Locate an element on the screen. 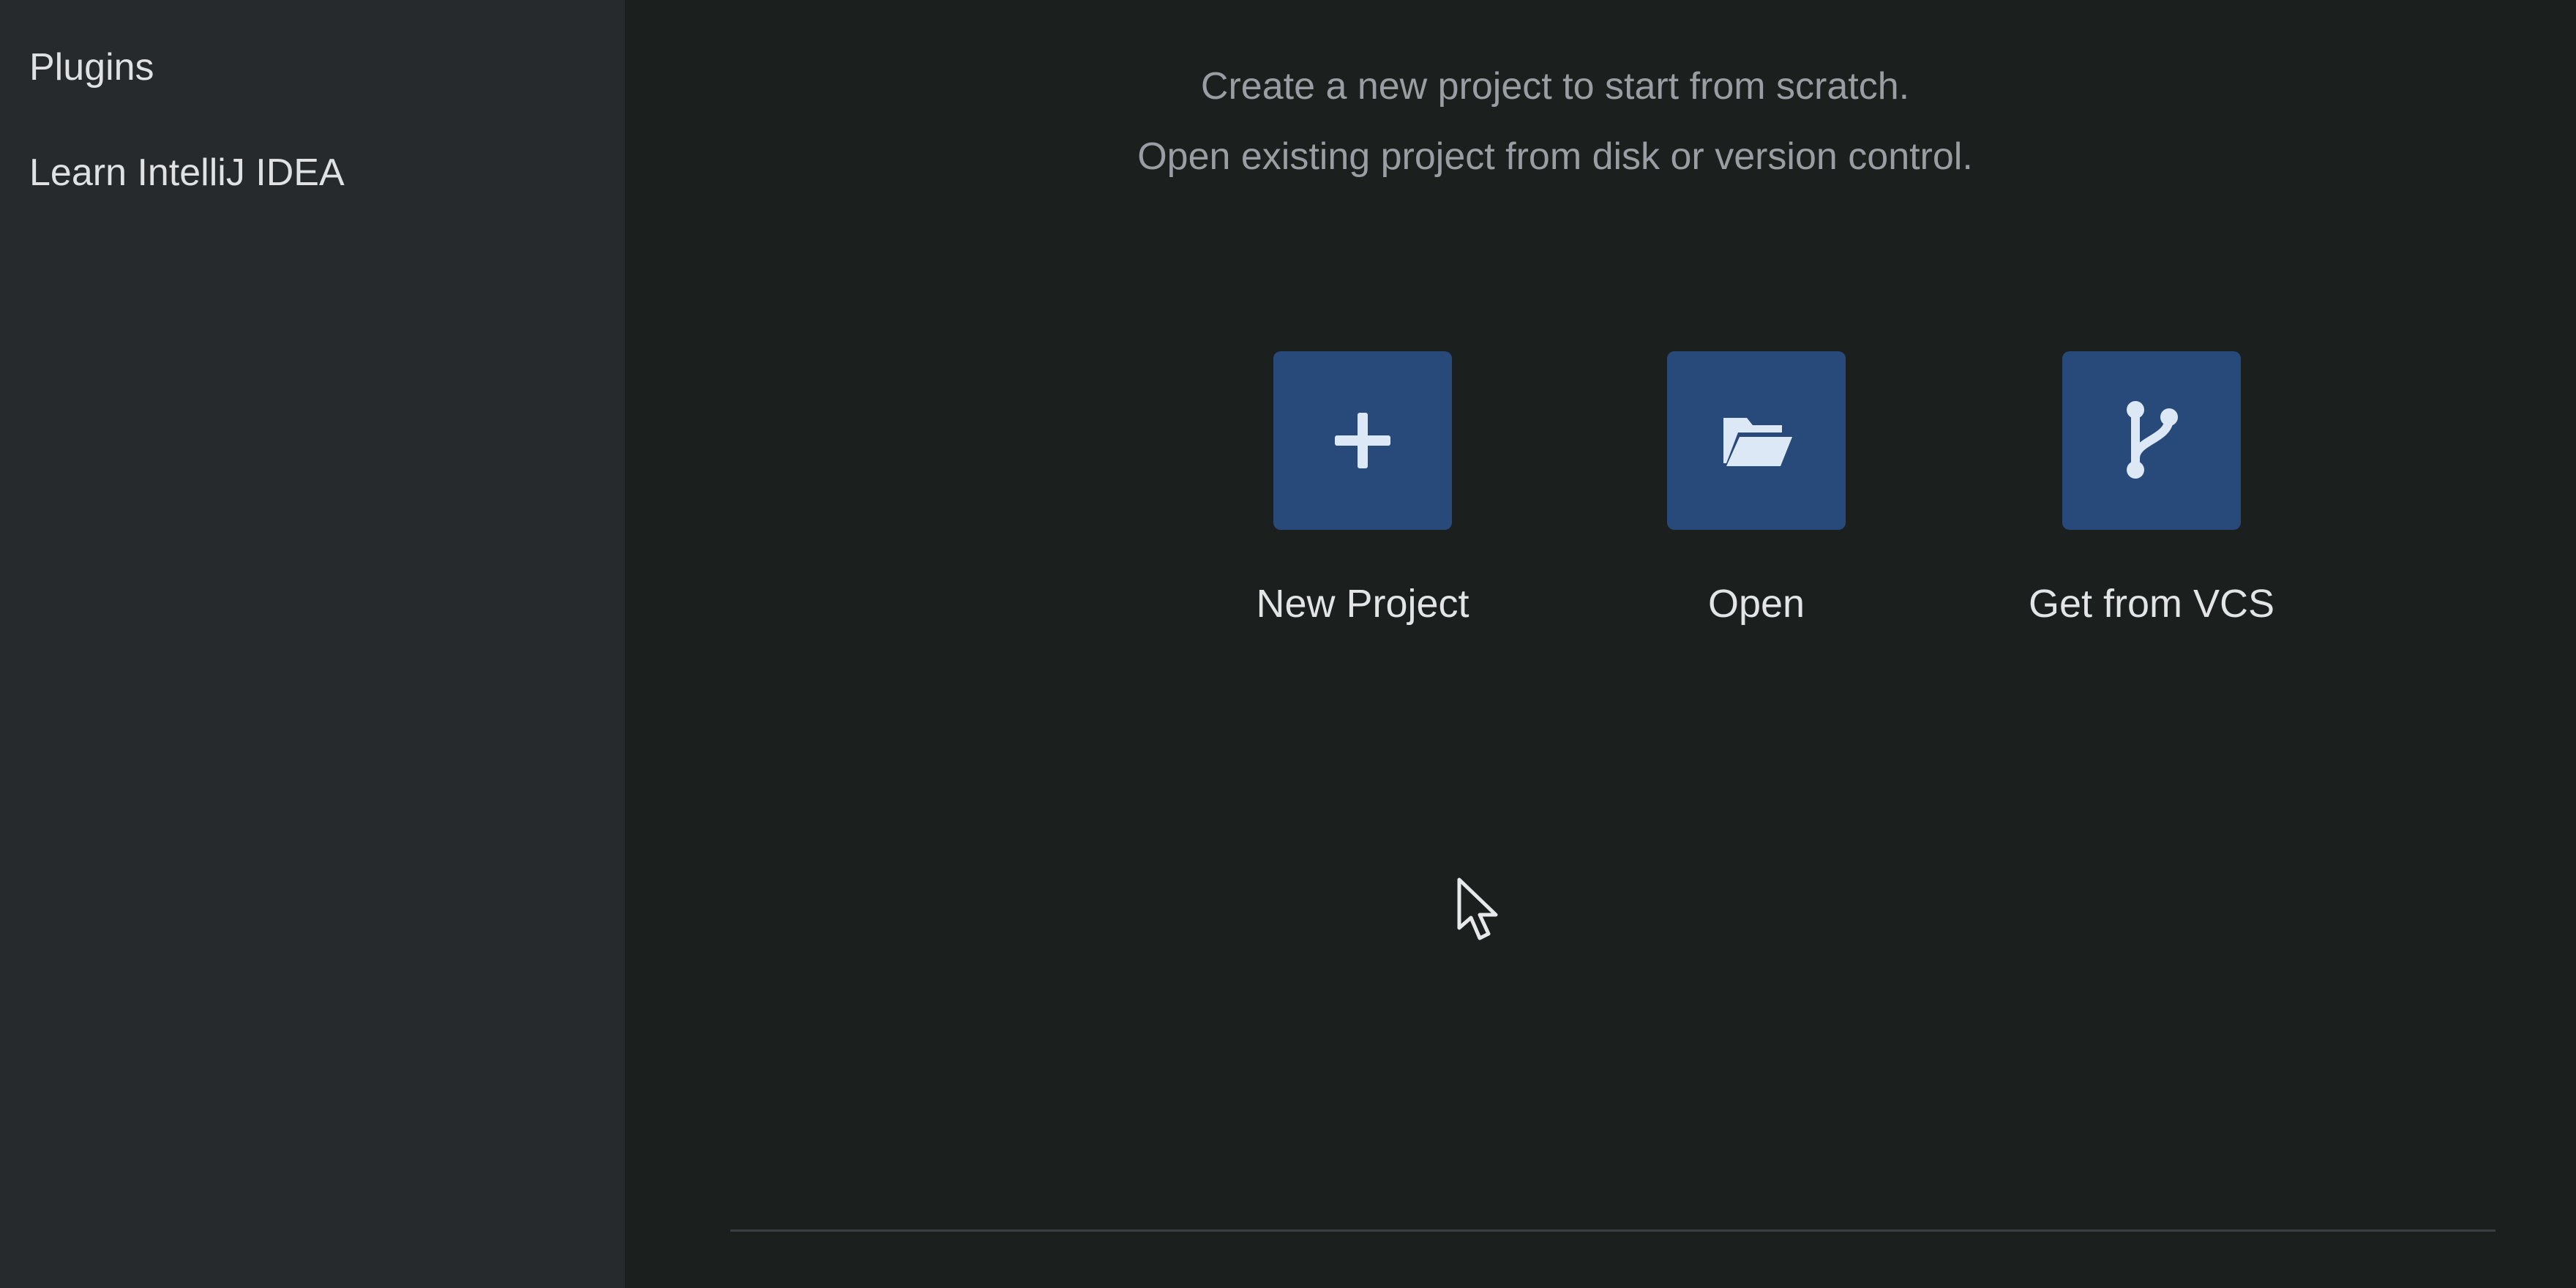 This screenshot has width=2576, height=1288. new-project-action: New Project is located at coordinates (1362, 497).